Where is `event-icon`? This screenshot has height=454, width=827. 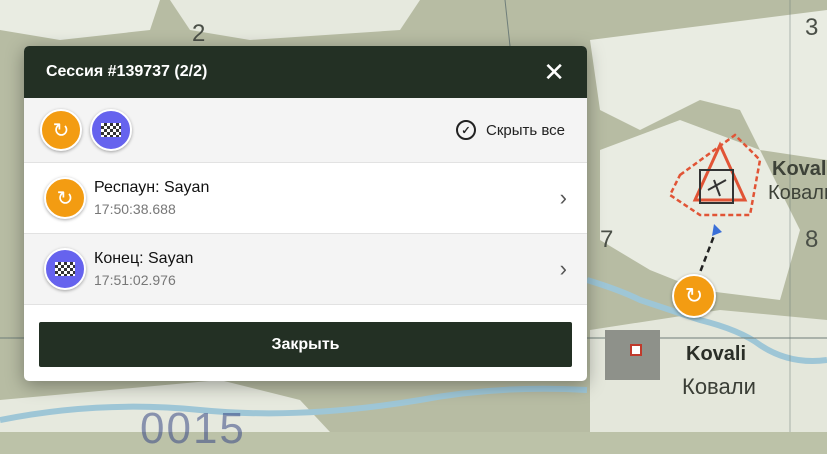 event-icon is located at coordinates (65, 269).